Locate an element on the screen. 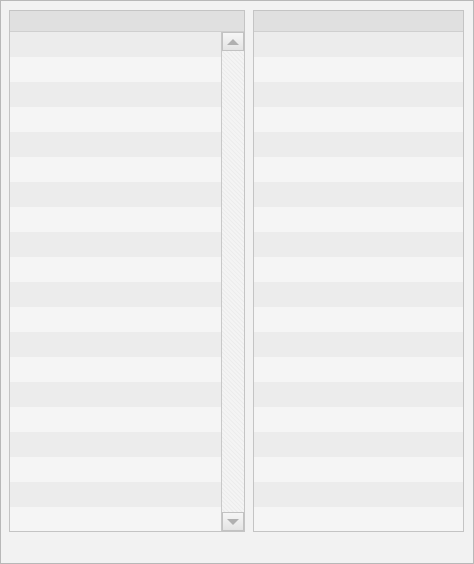 This screenshot has width=474, height=564. left-list-header is located at coordinates (127, 21).